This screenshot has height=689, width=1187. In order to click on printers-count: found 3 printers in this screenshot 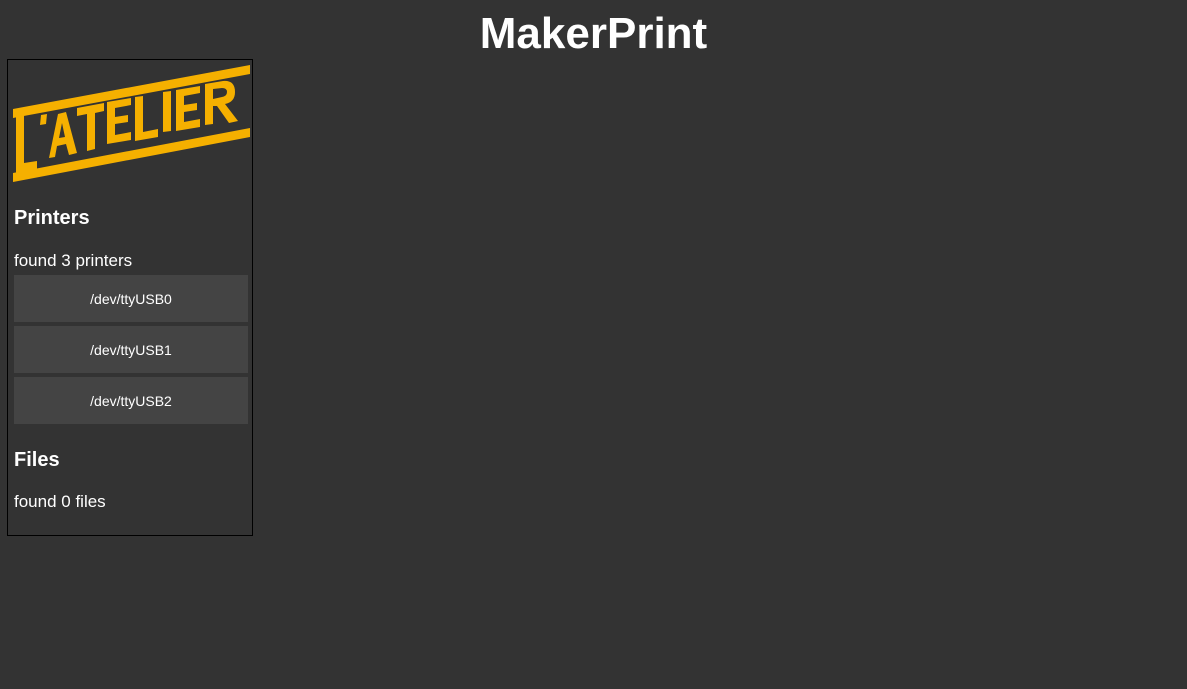, I will do `click(73, 260)`.